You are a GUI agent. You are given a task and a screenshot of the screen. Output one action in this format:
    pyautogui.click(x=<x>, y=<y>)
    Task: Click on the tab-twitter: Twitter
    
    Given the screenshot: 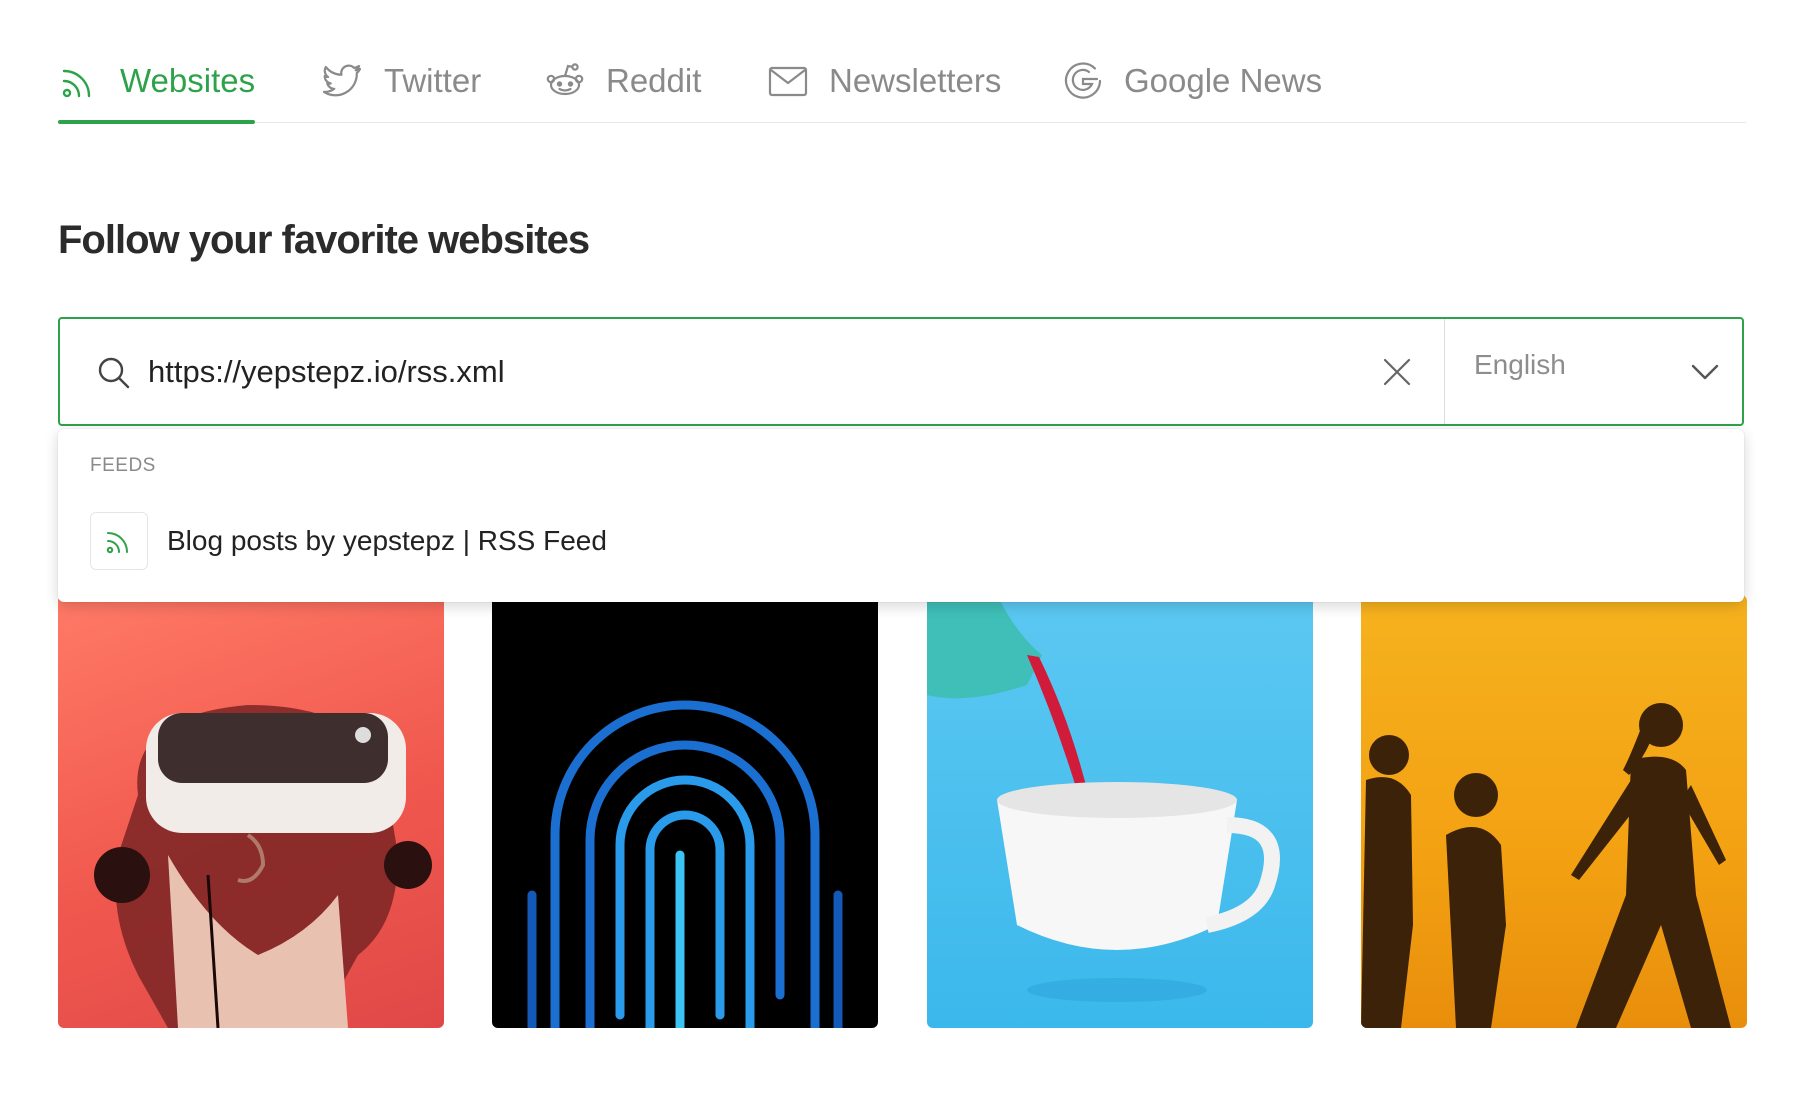 What is the action you would take?
    pyautogui.click(x=401, y=81)
    